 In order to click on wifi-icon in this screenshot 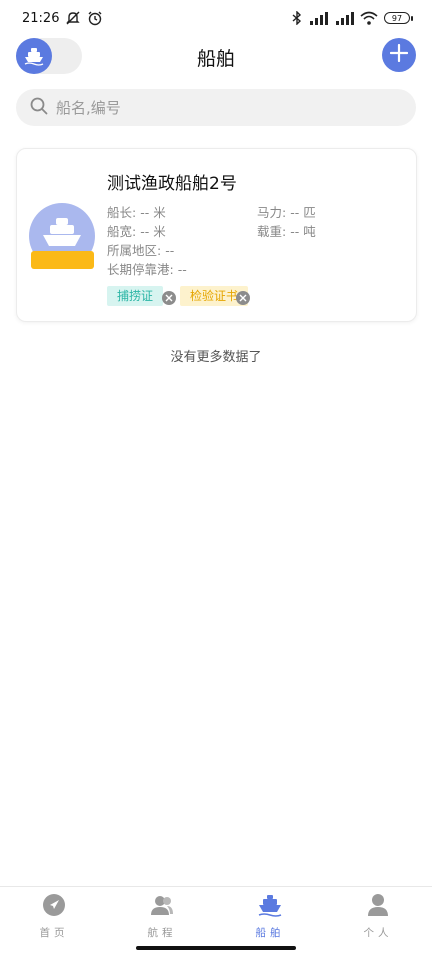, I will do `click(369, 18)`.